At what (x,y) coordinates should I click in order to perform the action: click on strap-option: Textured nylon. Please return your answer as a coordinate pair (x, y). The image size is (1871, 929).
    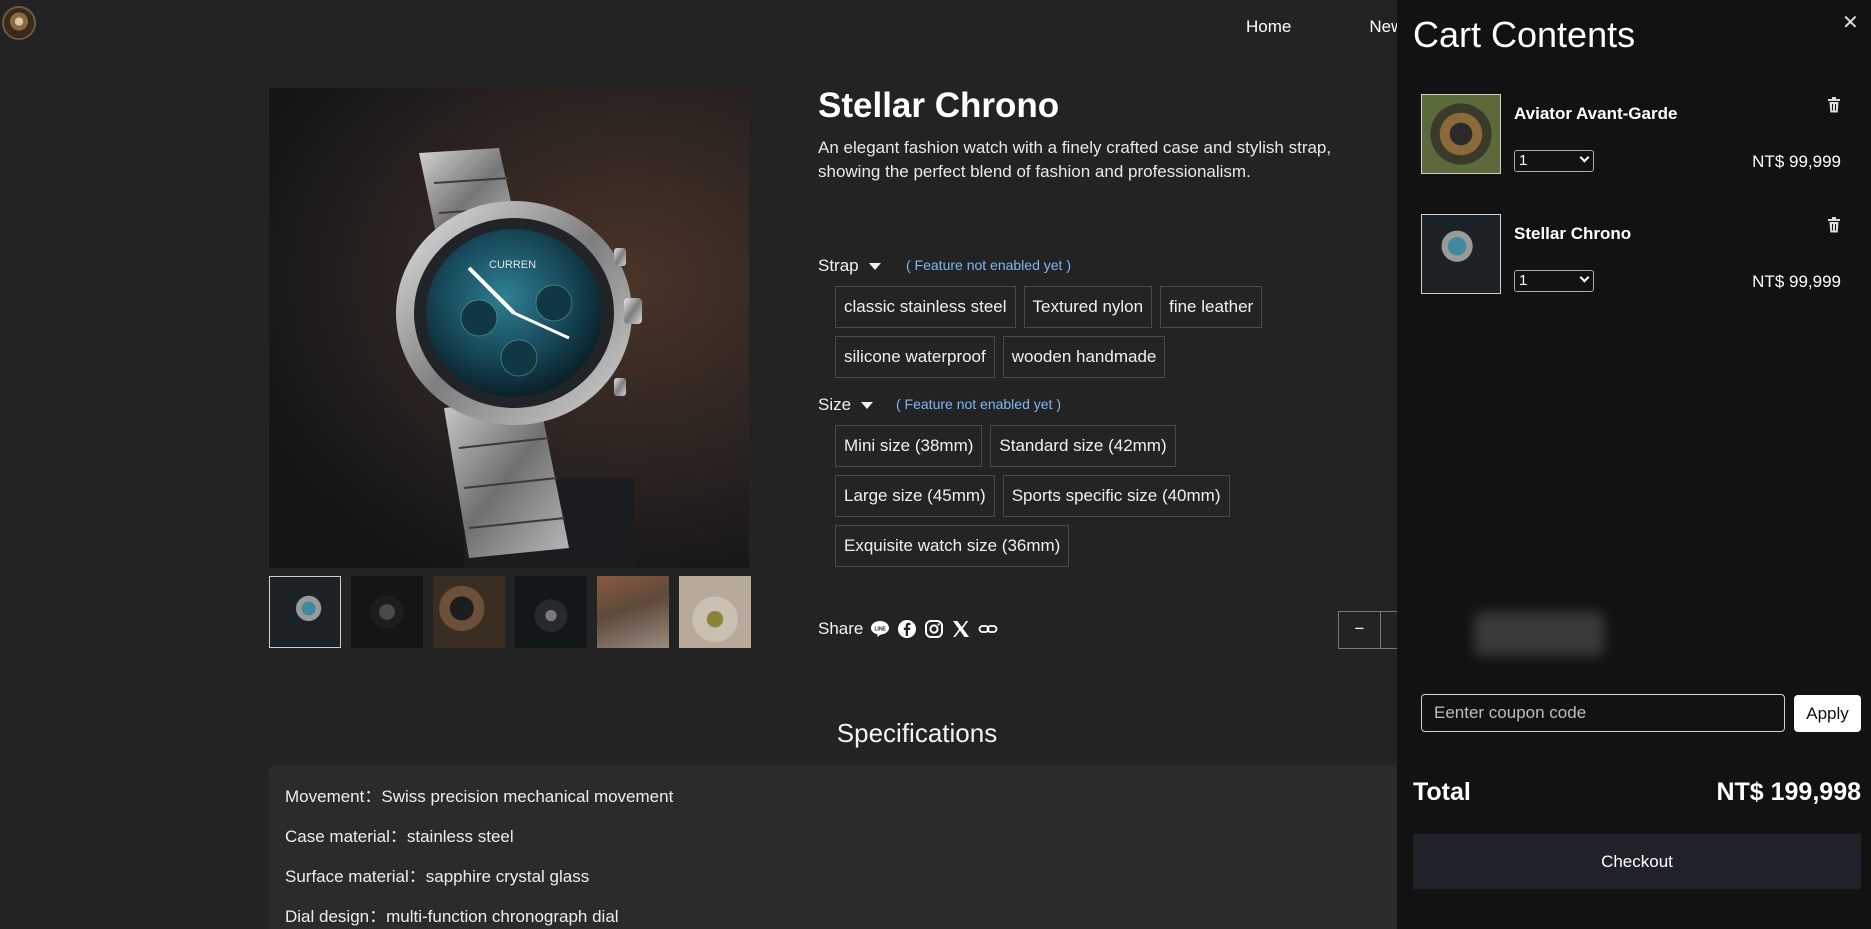
    Looking at the image, I should click on (1088, 307).